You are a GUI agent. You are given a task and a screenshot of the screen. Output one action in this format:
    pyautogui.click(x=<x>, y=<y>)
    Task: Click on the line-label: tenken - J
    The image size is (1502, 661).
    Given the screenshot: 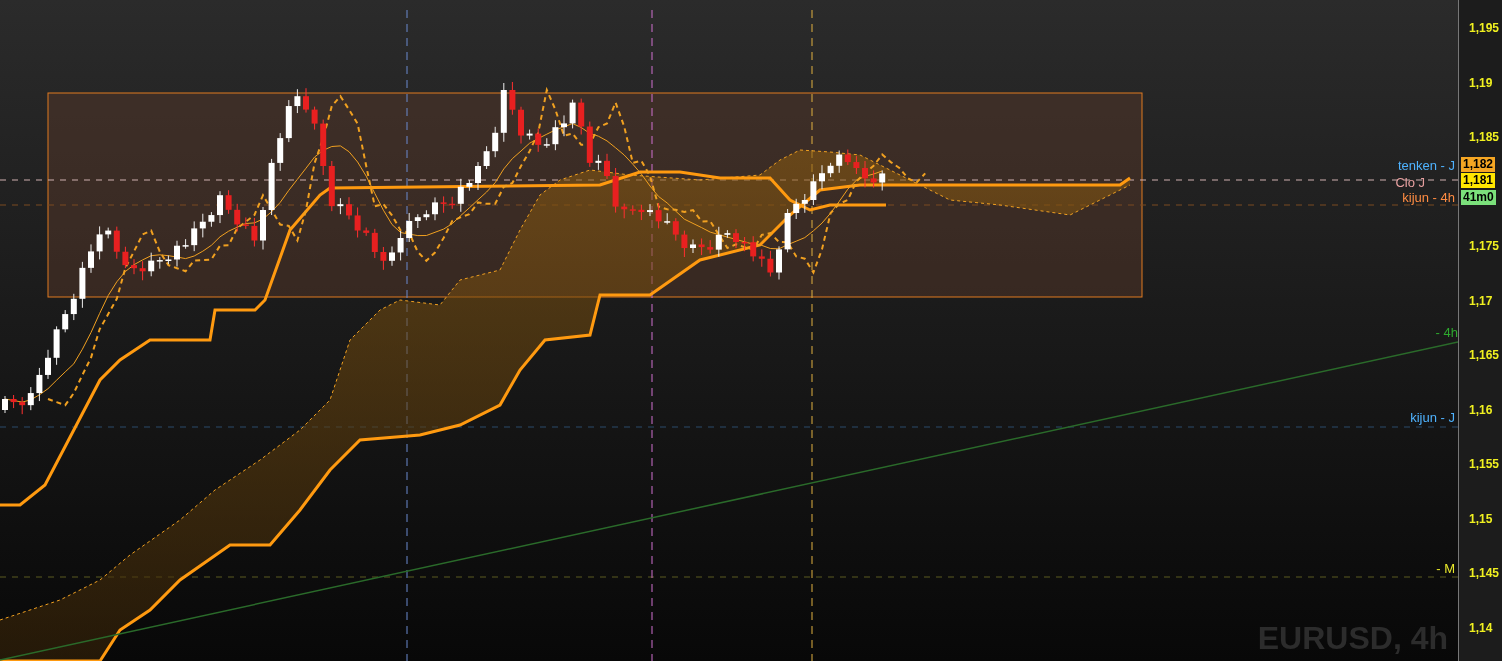 What is the action you would take?
    pyautogui.click(x=1426, y=165)
    